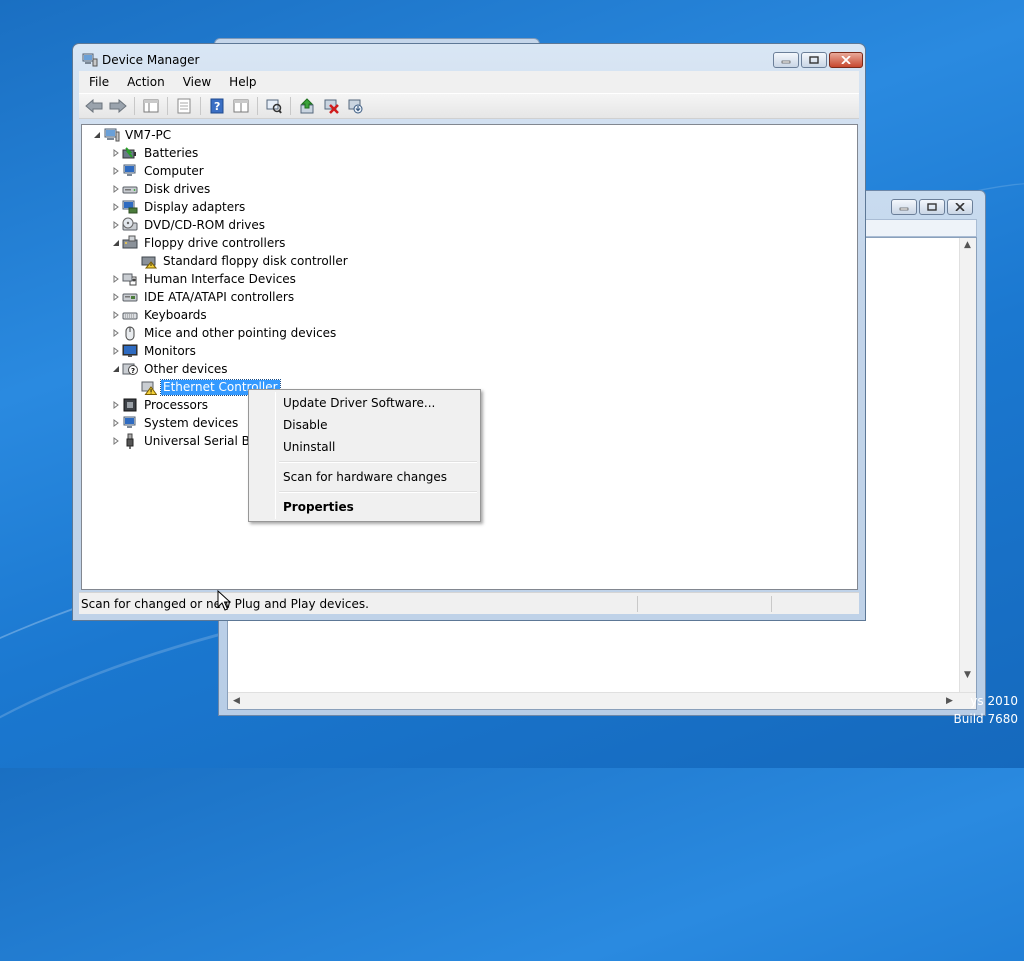  Describe the element at coordinates (224, 600) in the screenshot. I see `mouse-cursor-icon` at that location.